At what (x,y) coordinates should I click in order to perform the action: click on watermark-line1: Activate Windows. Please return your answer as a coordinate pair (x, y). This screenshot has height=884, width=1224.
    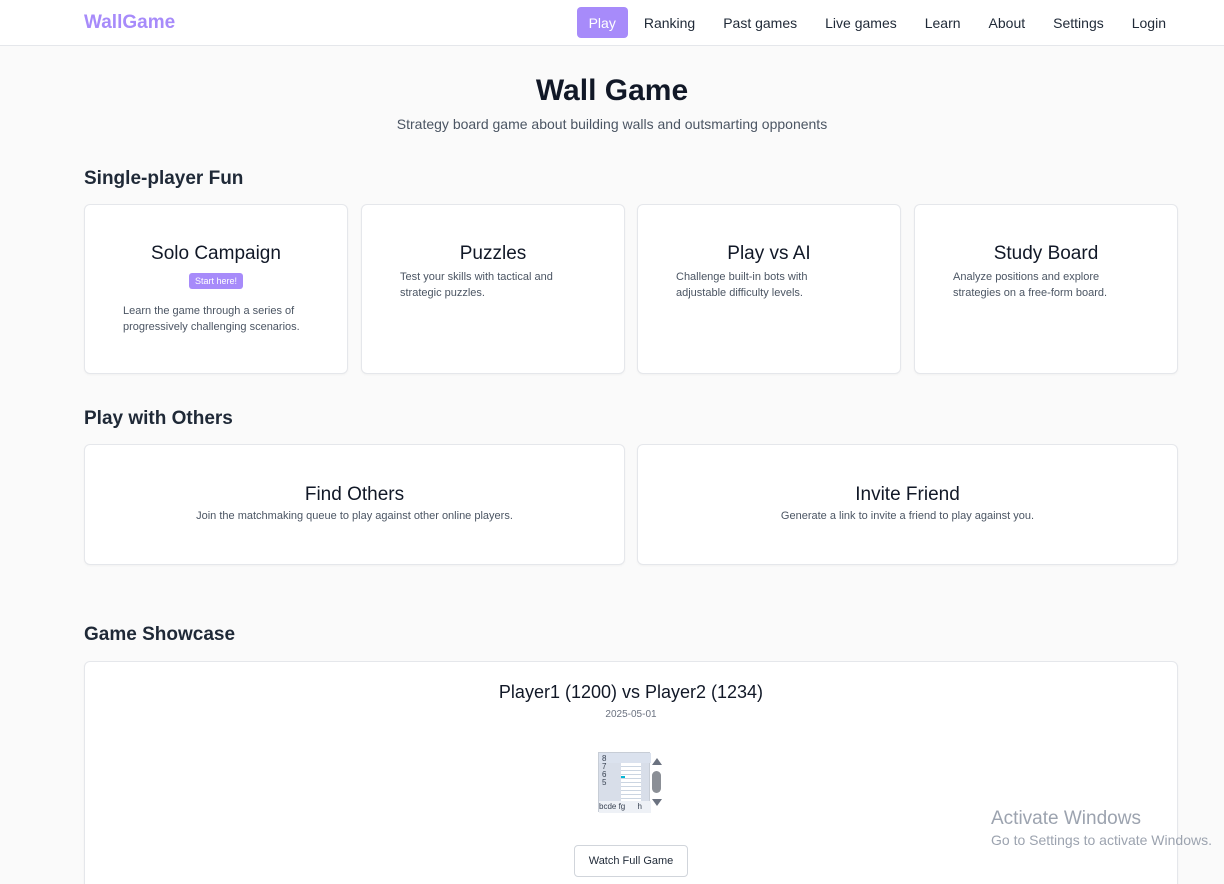
    Looking at the image, I should click on (1066, 818).